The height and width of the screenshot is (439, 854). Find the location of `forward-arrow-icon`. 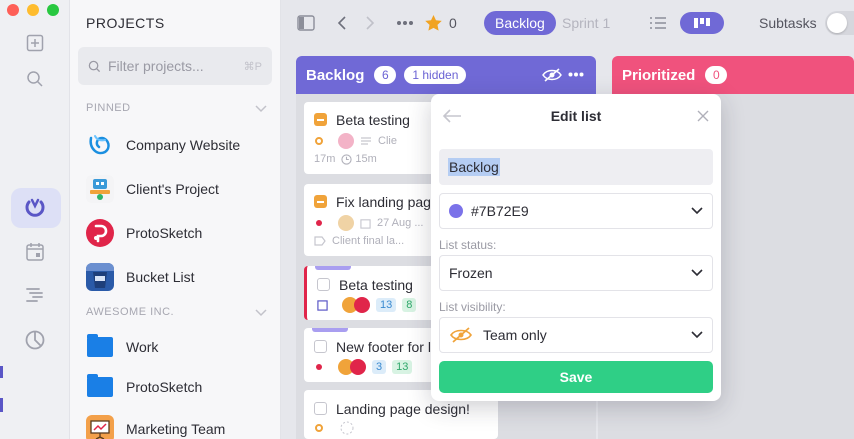

forward-arrow-icon is located at coordinates (370, 23).